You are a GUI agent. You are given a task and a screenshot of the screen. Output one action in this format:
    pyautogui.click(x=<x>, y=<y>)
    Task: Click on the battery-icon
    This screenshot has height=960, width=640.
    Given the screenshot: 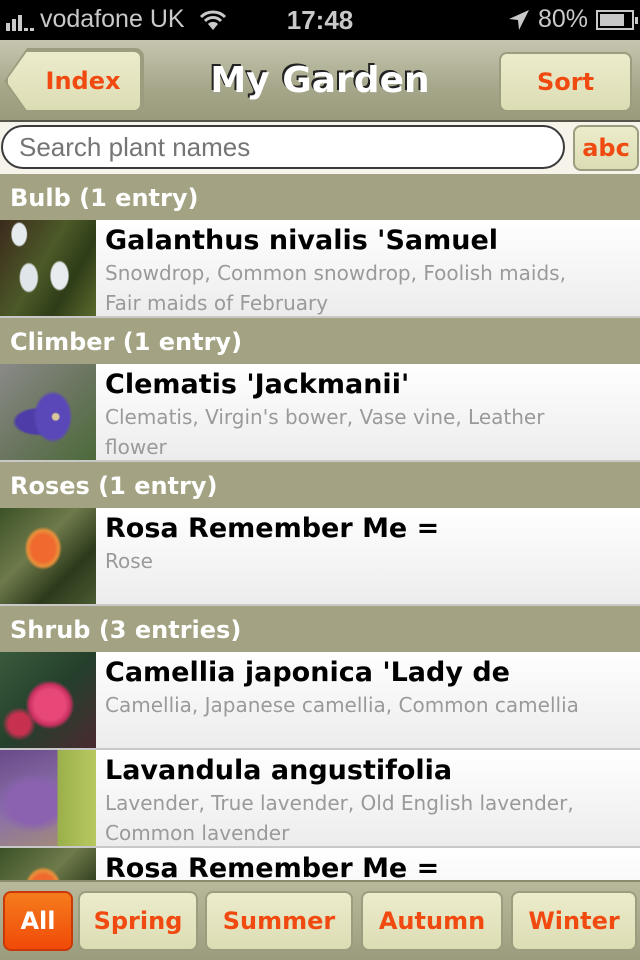 What is the action you would take?
    pyautogui.click(x=617, y=19)
    